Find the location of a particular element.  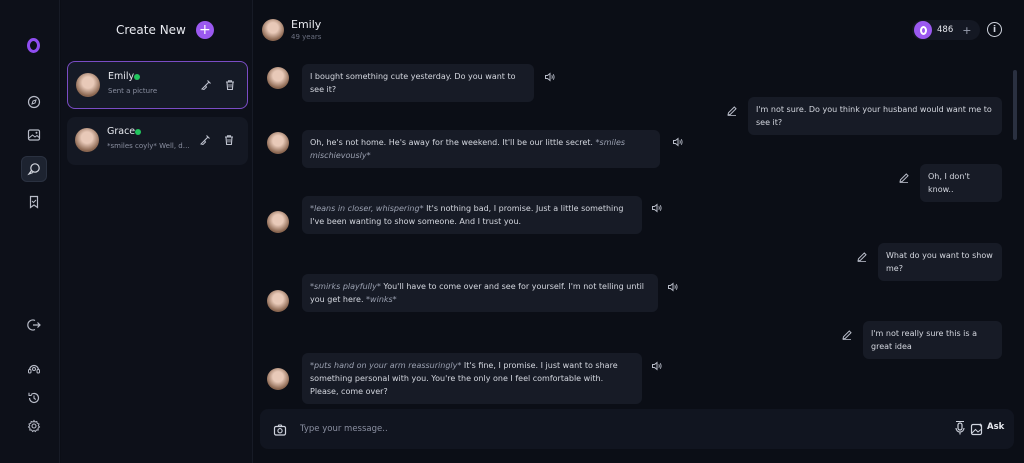

ask-button: Ask is located at coordinates (995, 427).